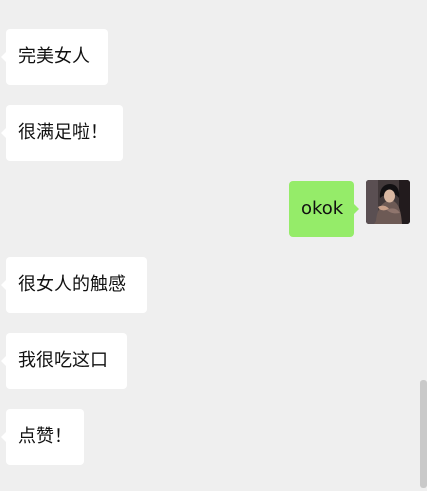 The height and width of the screenshot is (491, 427). I want to click on user-avatar, so click(388, 202).